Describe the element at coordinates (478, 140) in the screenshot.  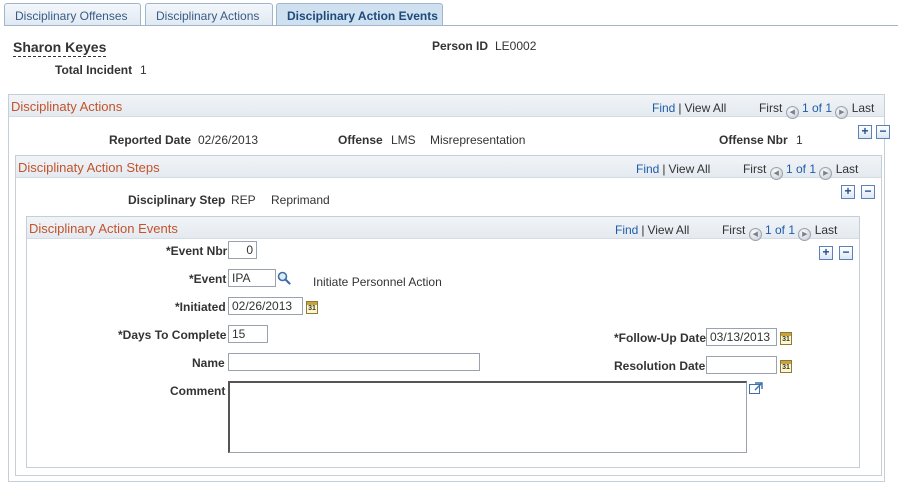
I see `offense-description: Misrepresentation` at that location.